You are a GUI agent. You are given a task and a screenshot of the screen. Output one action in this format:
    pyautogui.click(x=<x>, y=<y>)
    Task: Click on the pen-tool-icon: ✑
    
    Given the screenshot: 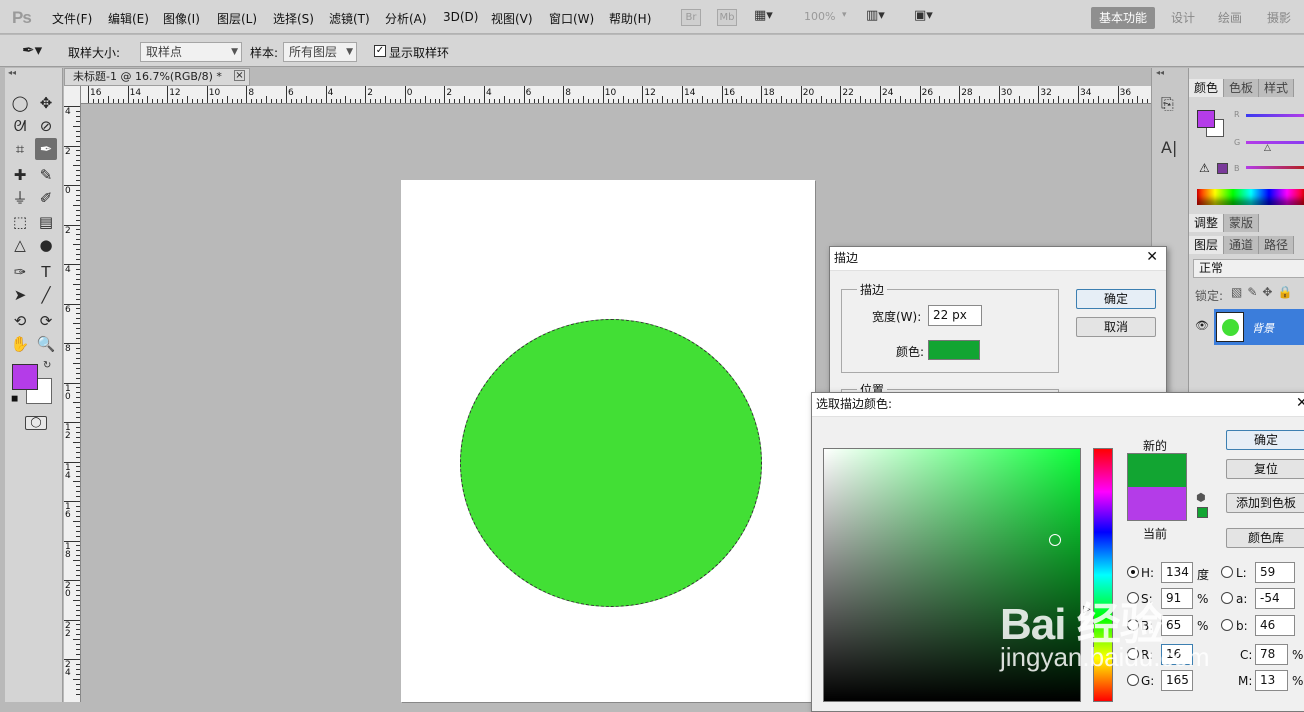 What is the action you would take?
    pyautogui.click(x=20, y=272)
    